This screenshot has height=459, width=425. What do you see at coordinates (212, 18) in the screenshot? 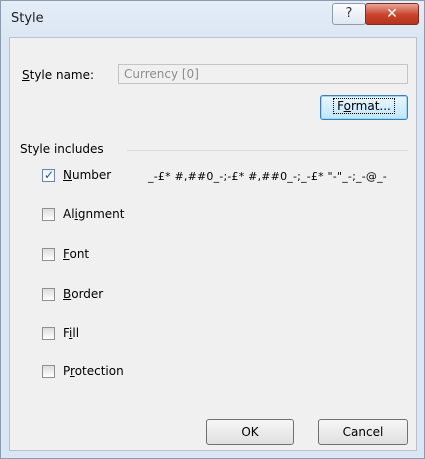
I see `title-bar: Style ? ✕` at bounding box center [212, 18].